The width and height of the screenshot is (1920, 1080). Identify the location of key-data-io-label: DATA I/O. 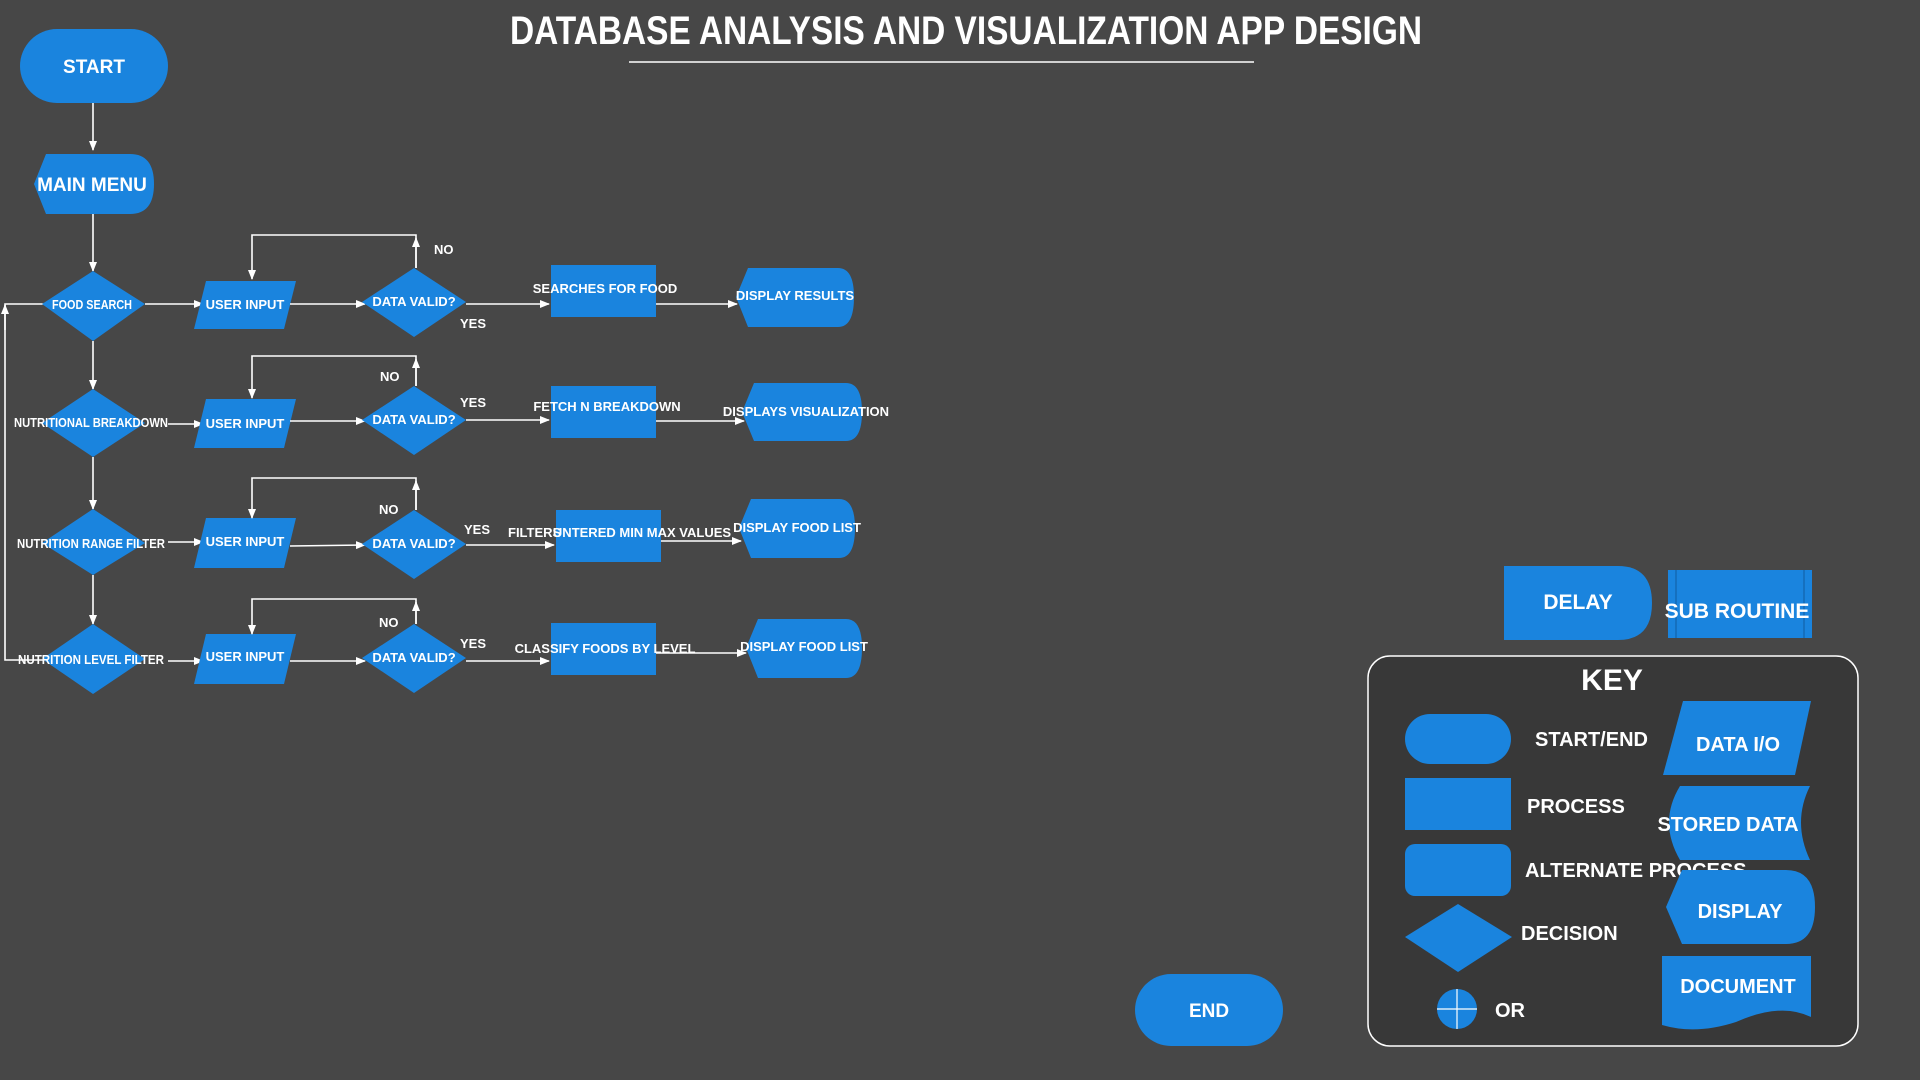
(1738, 745).